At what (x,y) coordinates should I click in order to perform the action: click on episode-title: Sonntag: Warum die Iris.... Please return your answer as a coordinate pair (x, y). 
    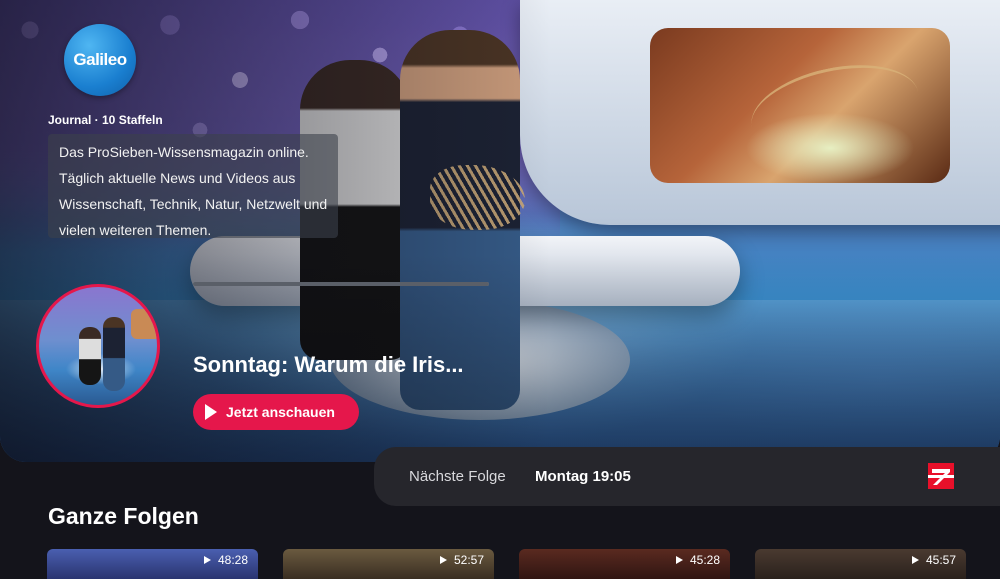
    Looking at the image, I should click on (328, 364).